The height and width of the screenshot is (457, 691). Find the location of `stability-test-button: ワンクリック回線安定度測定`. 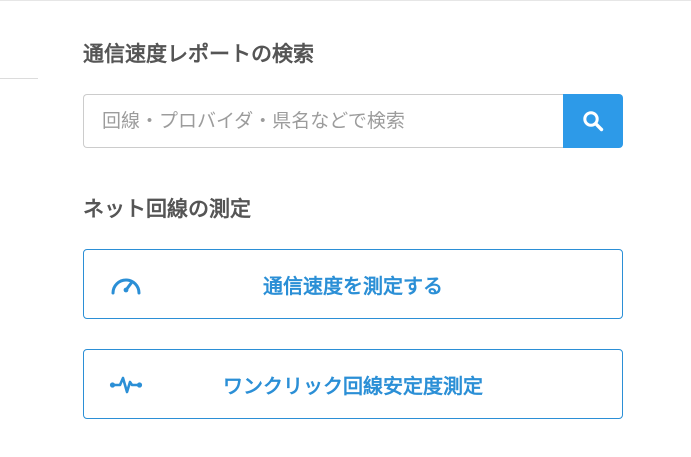

stability-test-button: ワンクリック回線安定度測定 is located at coordinates (353, 384).